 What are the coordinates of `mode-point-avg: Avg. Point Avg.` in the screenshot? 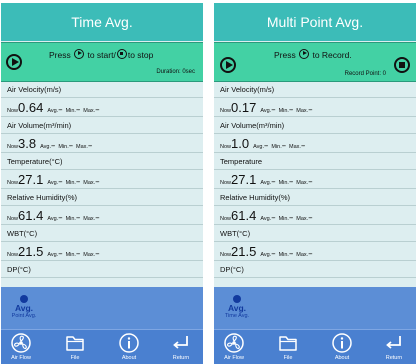 It's located at (24, 307).